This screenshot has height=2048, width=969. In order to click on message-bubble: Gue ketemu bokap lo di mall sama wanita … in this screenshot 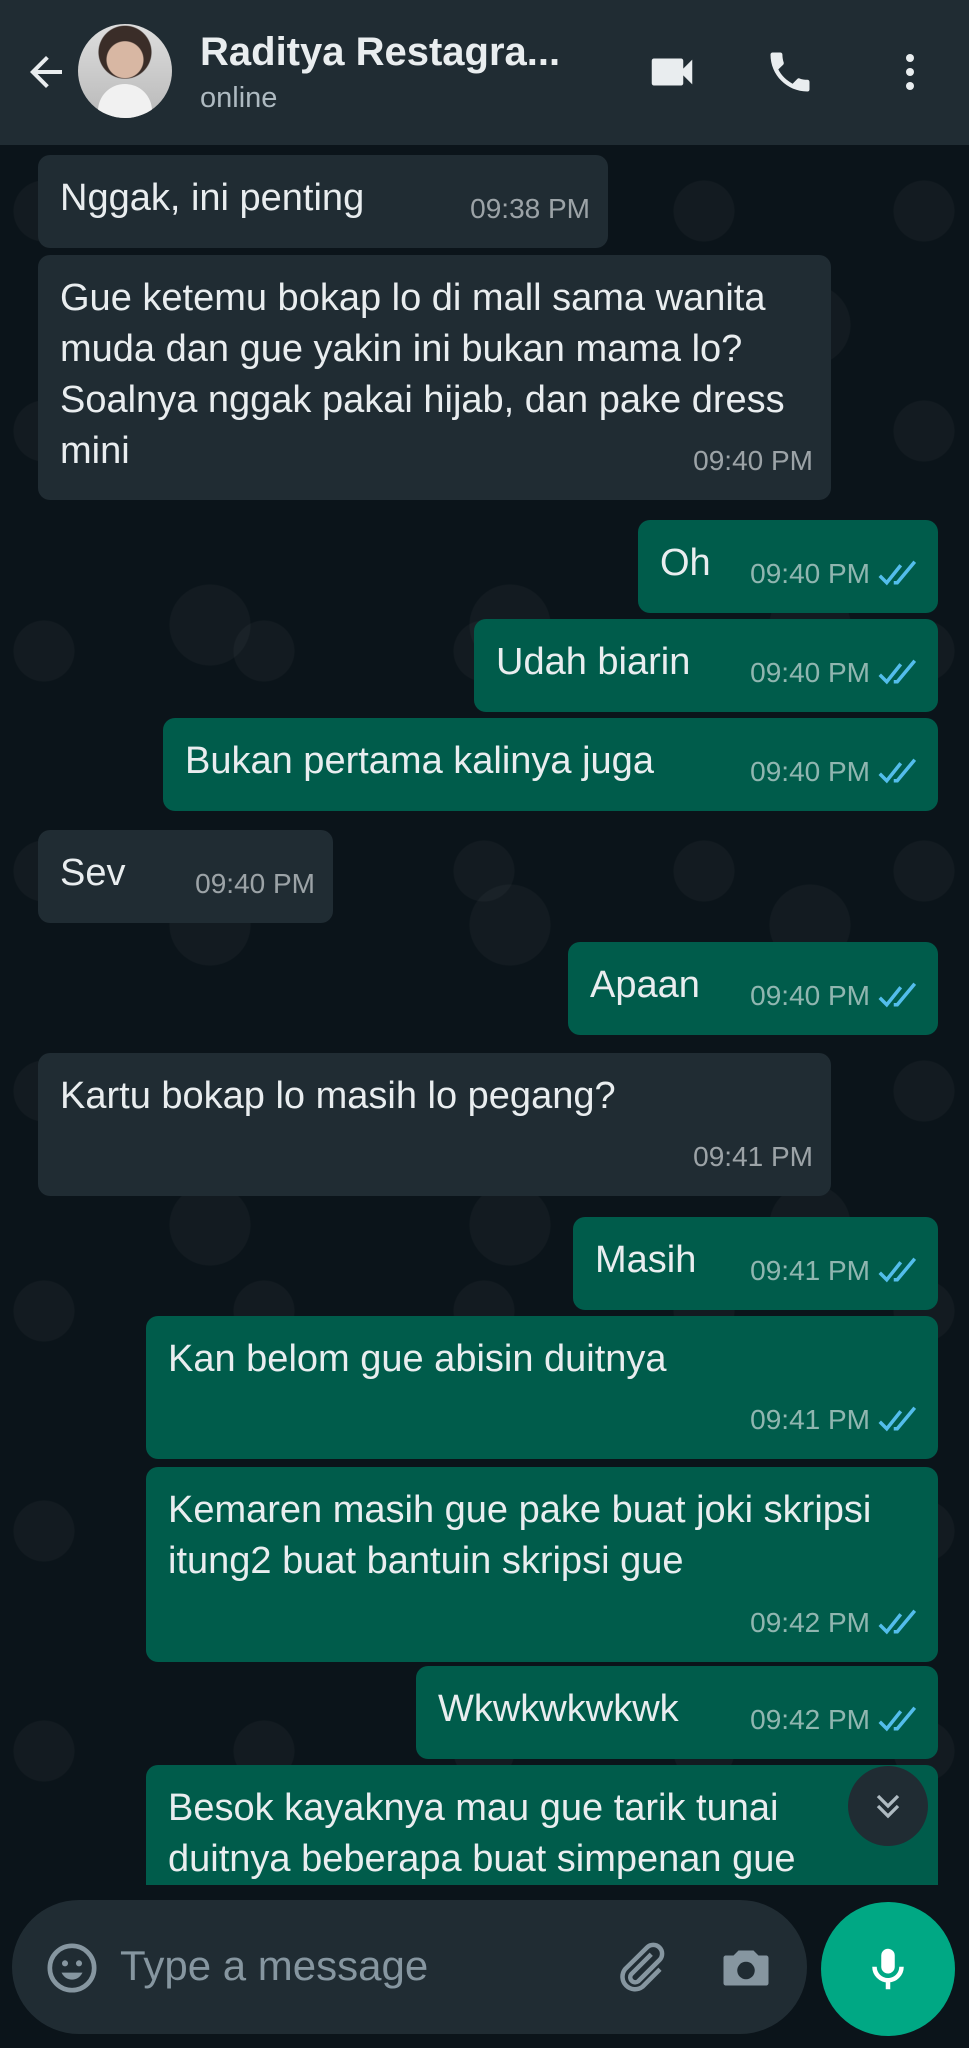, I will do `click(434, 377)`.